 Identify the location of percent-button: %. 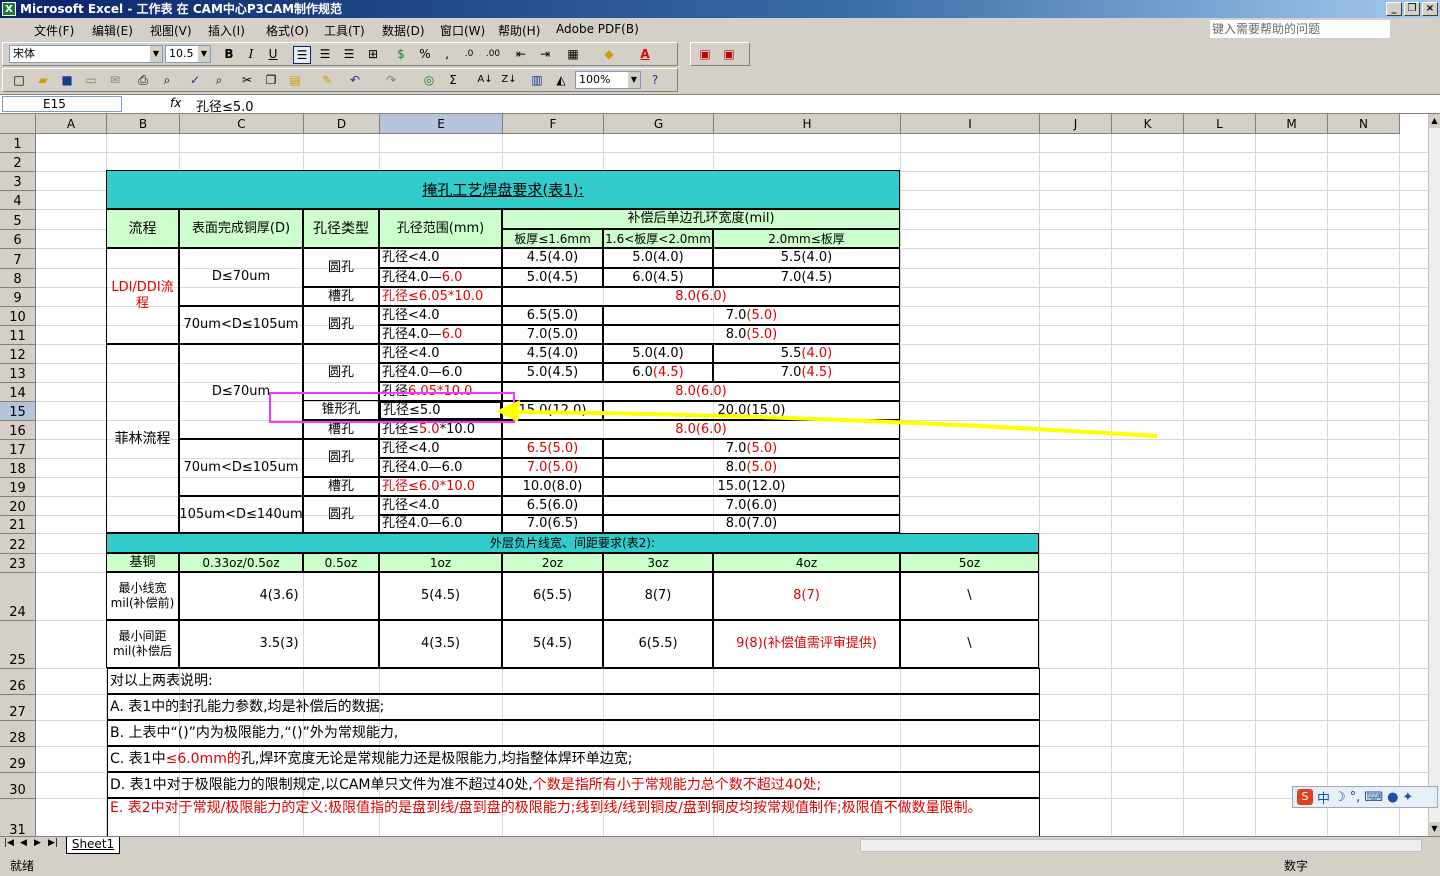
(425, 54).